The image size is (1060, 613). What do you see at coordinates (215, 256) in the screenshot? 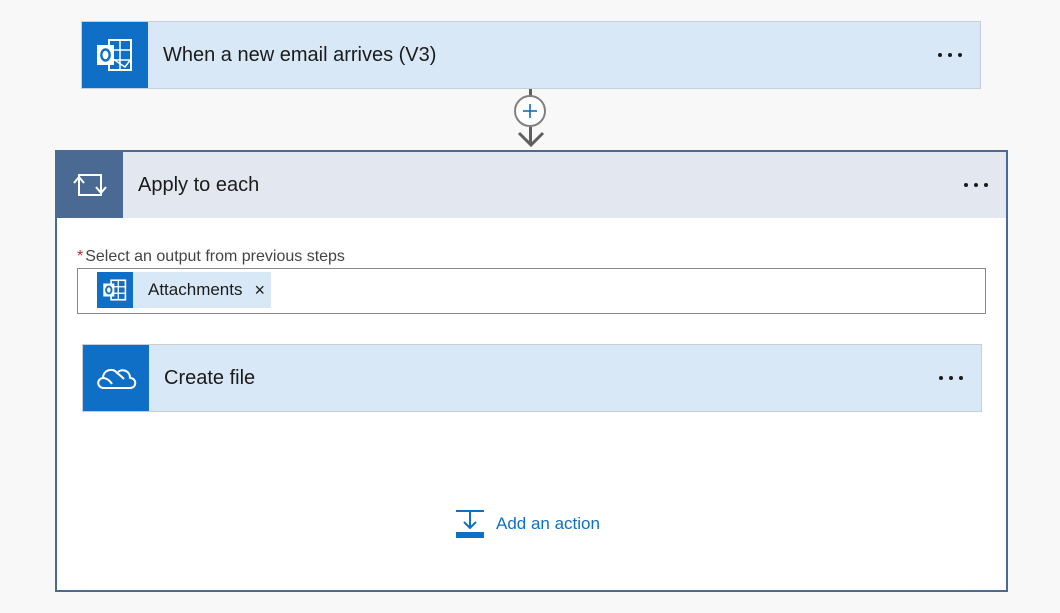
I see `output-field-label-text: Select an output from previous steps` at bounding box center [215, 256].